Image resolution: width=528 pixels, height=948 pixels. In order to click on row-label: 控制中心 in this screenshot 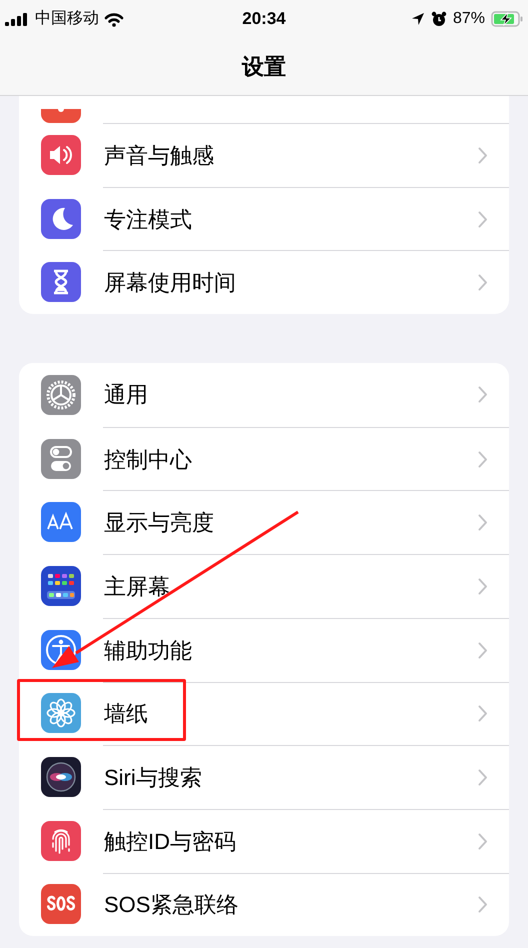, I will do `click(148, 460)`.